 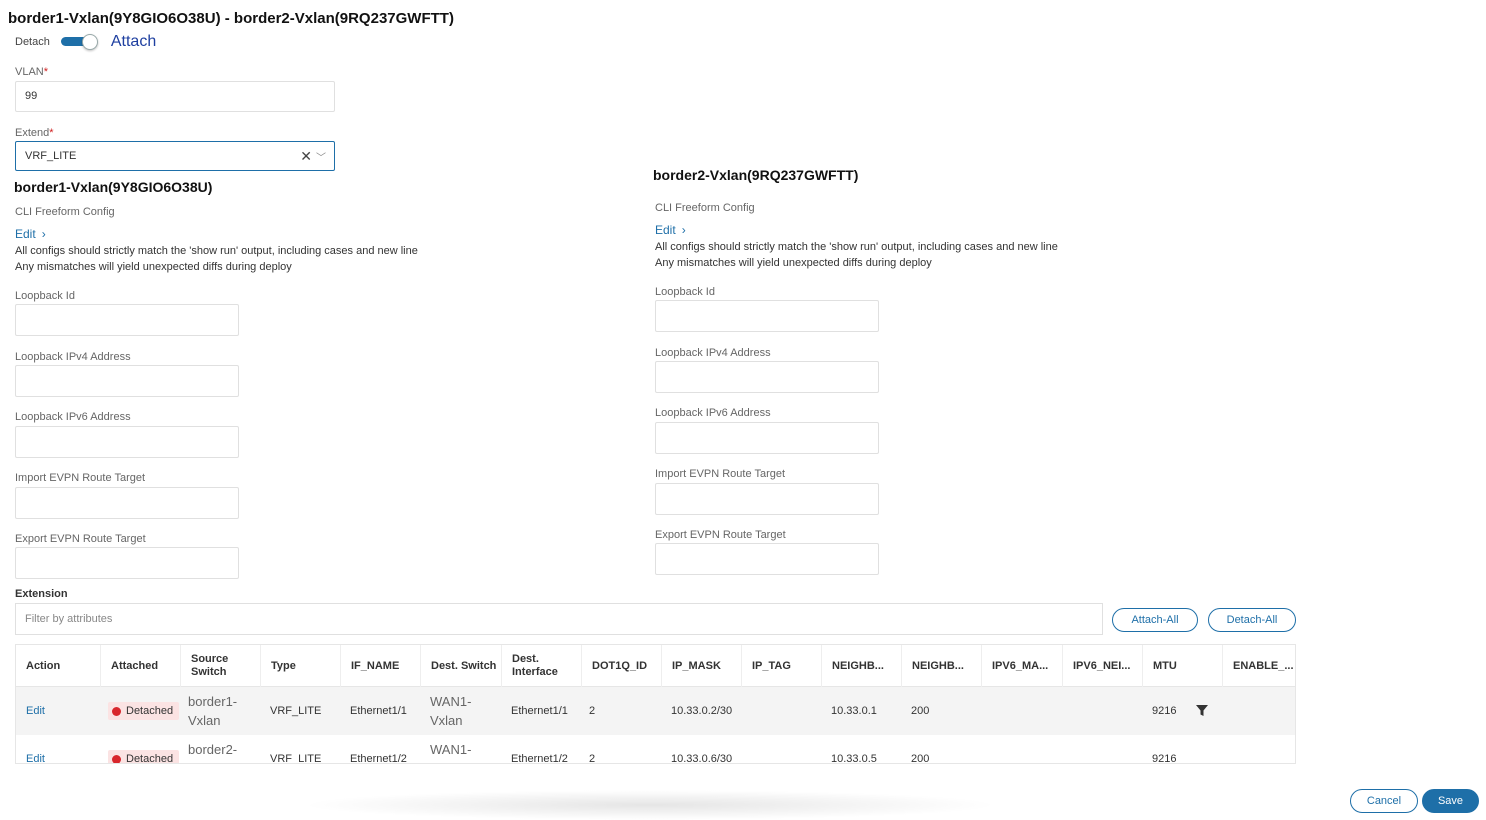 I want to click on neighbor-asn-cell: 200, so click(x=920, y=758).